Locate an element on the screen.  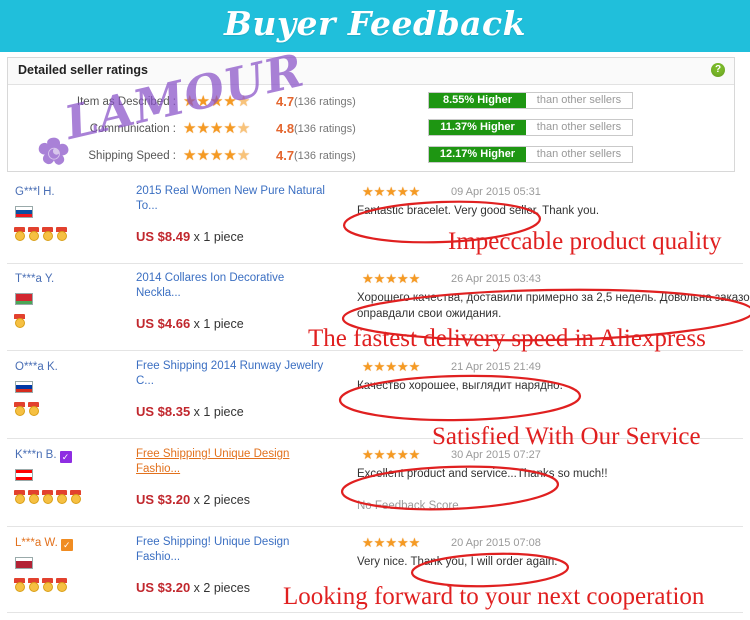
rating-label: Communication : is located at coordinates (132, 129).